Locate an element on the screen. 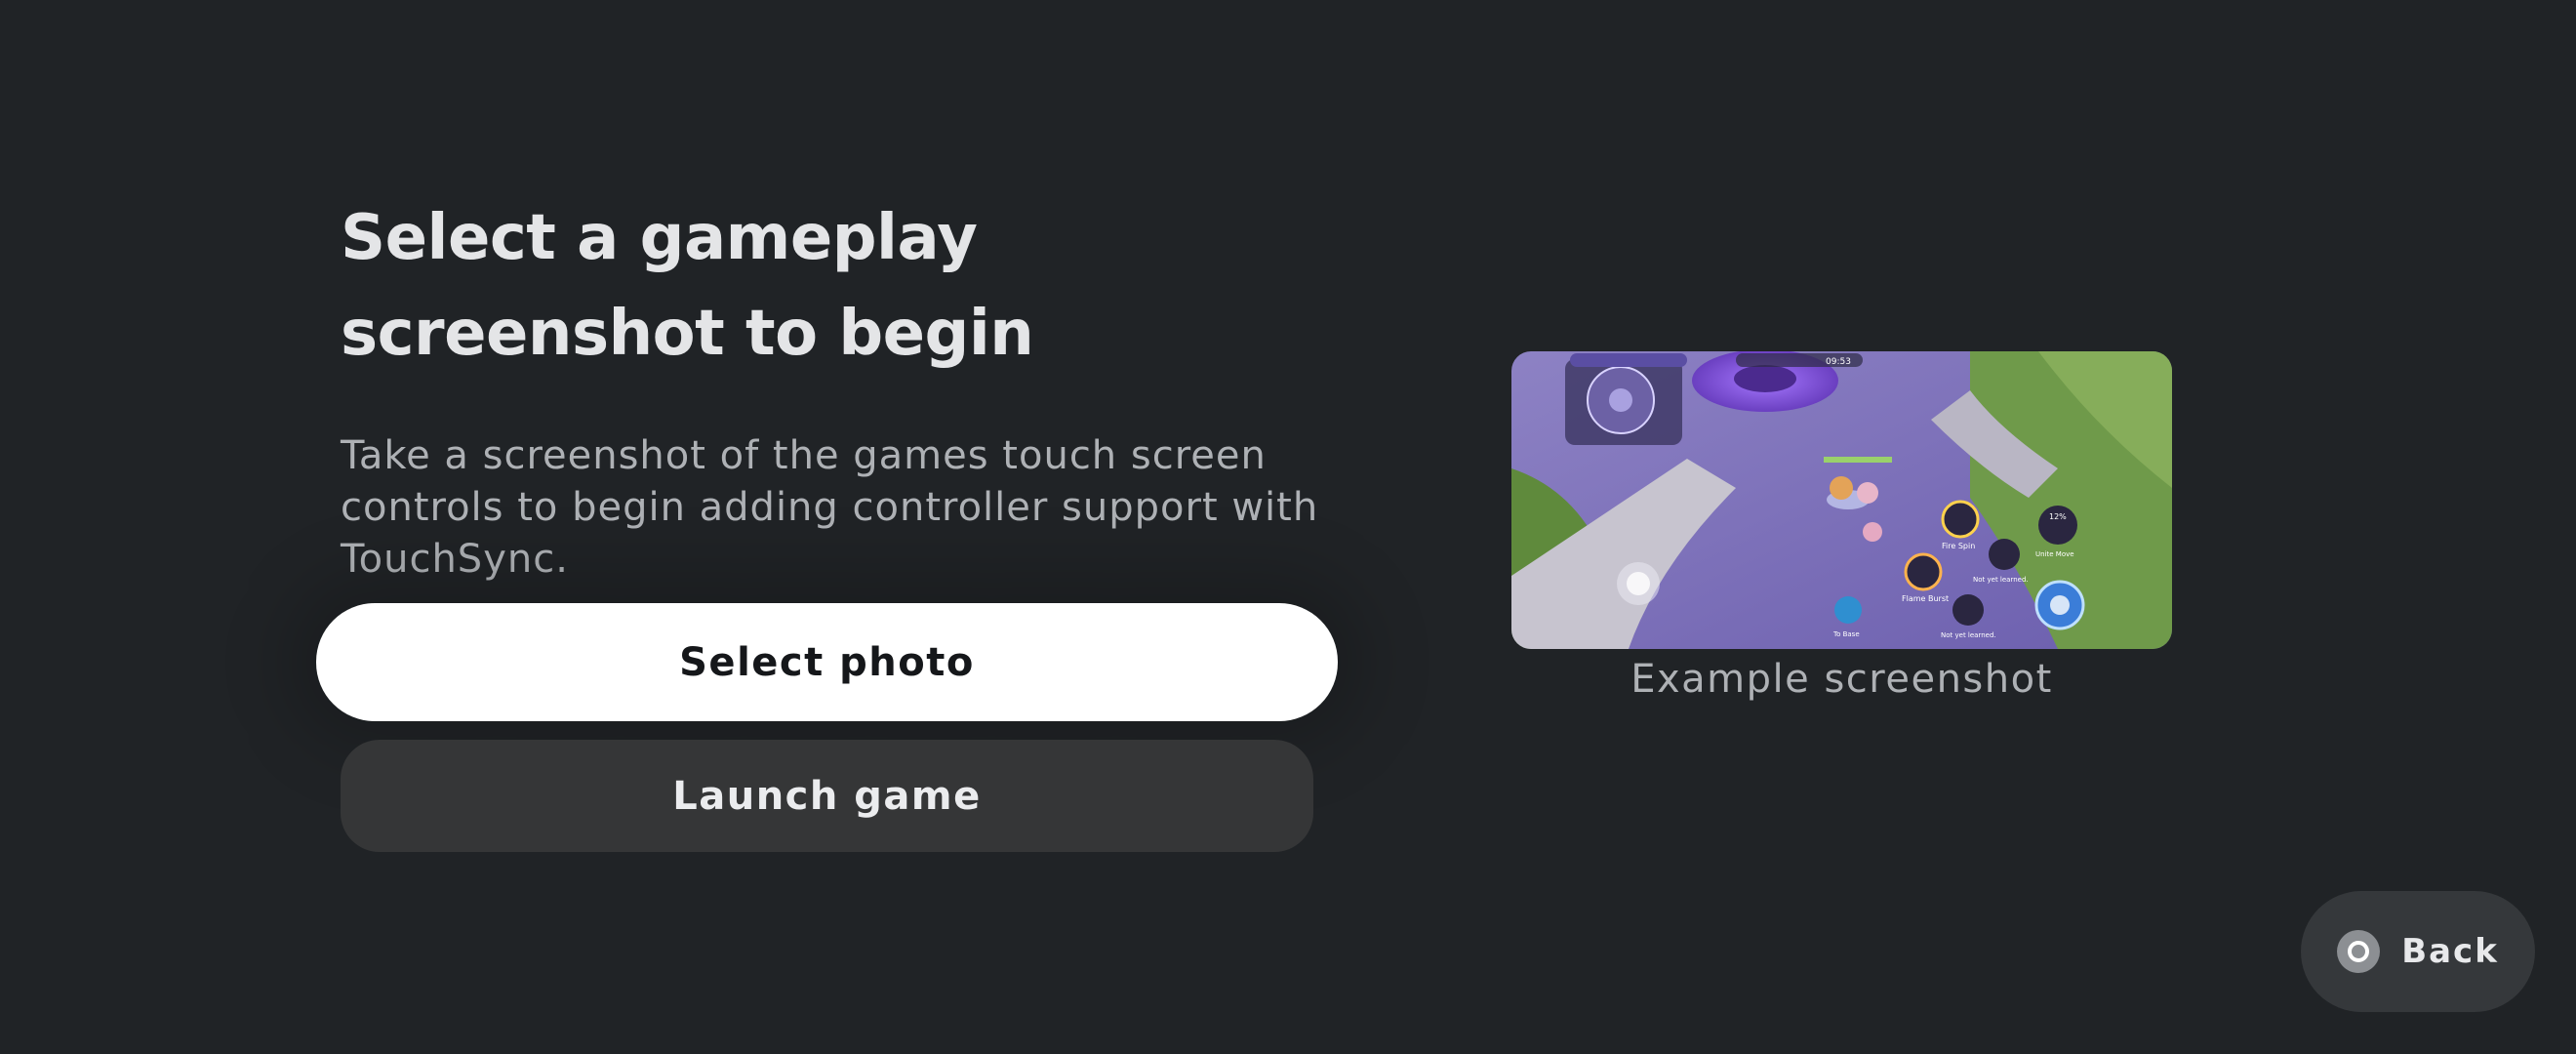 Image resolution: width=2576 pixels, height=1054 pixels. hud-skill-2: Flame Burst is located at coordinates (1925, 598).